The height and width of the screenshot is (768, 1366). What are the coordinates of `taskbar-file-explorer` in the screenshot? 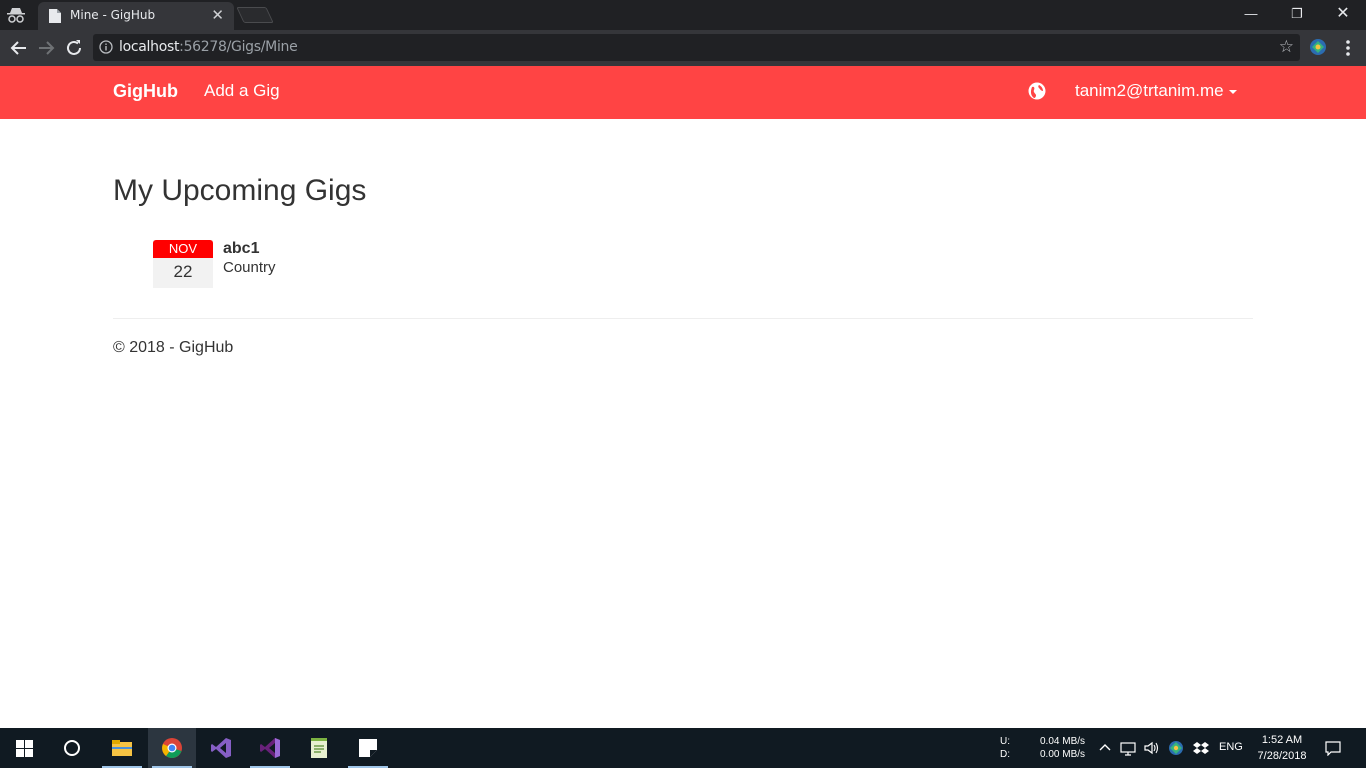 It's located at (122, 748).